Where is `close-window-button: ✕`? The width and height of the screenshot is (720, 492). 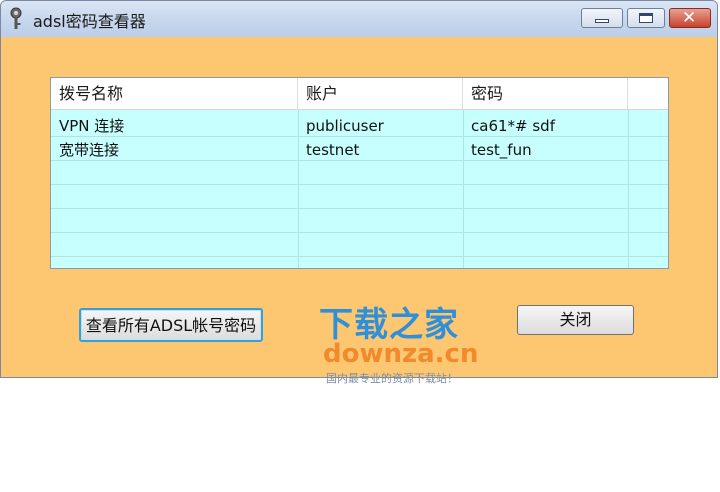
close-window-button: ✕ is located at coordinates (690, 18).